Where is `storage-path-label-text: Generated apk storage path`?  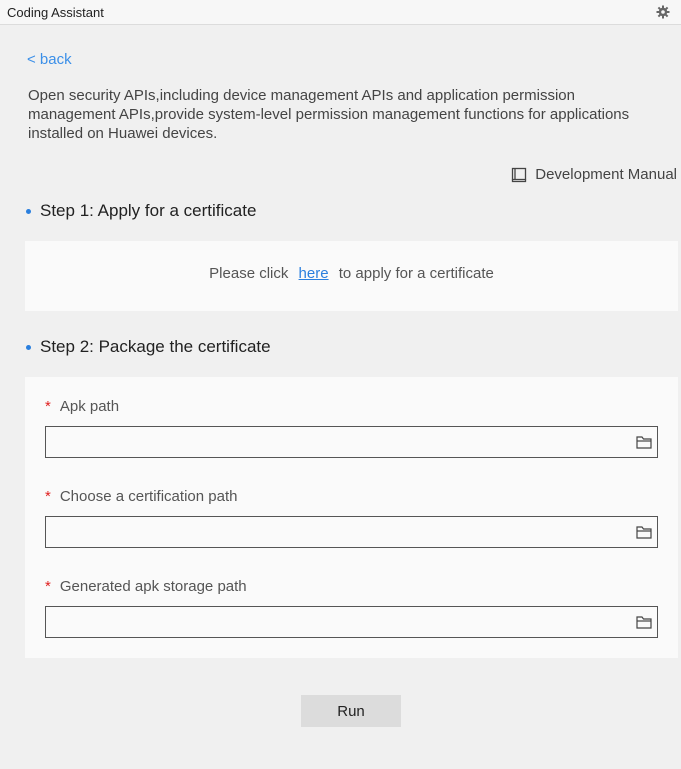 storage-path-label-text: Generated apk storage path is located at coordinates (153, 586).